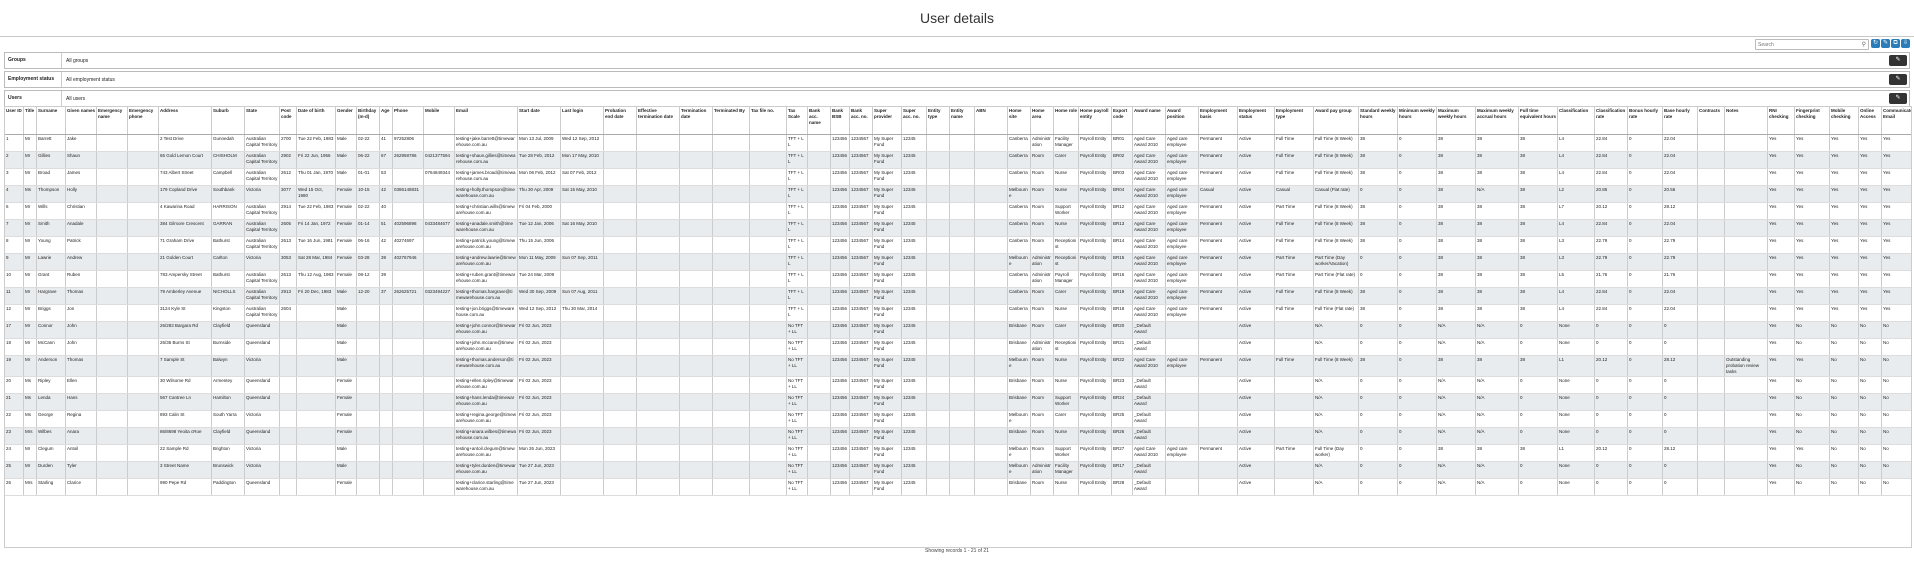  I want to click on column-header: Maximum weekly hours, so click(1456, 121).